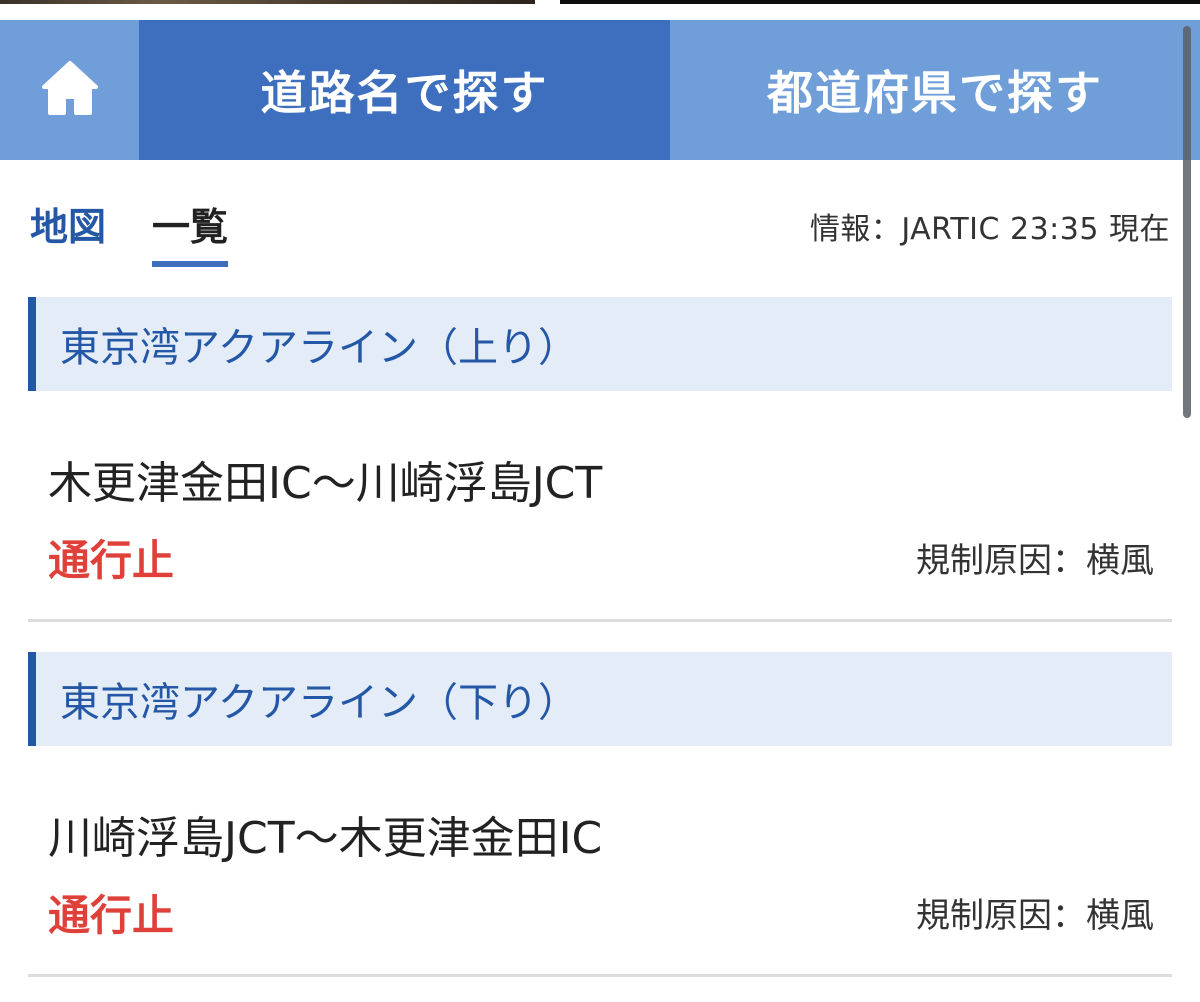  What do you see at coordinates (600, 344) in the screenshot?
I see `section-header-up: 東京湾アクアライン（上り）` at bounding box center [600, 344].